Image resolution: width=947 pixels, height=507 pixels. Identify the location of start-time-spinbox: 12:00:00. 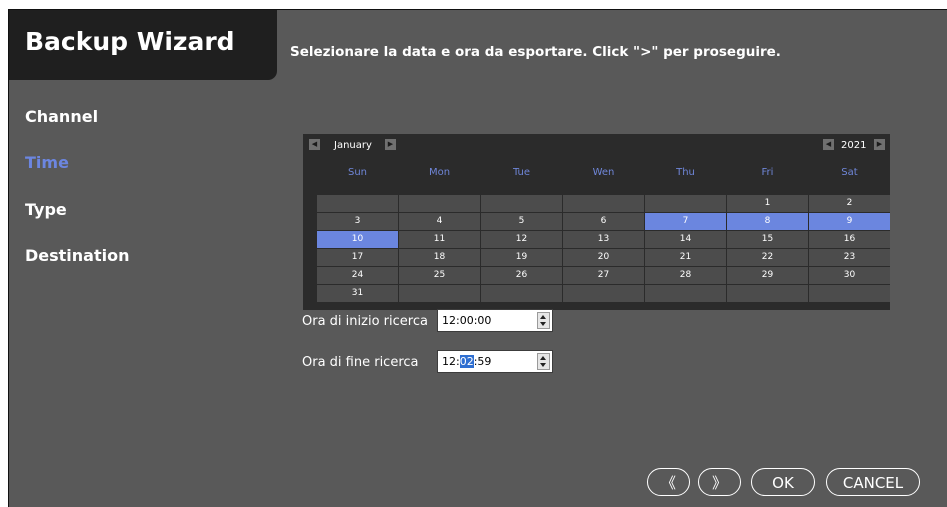
(495, 320).